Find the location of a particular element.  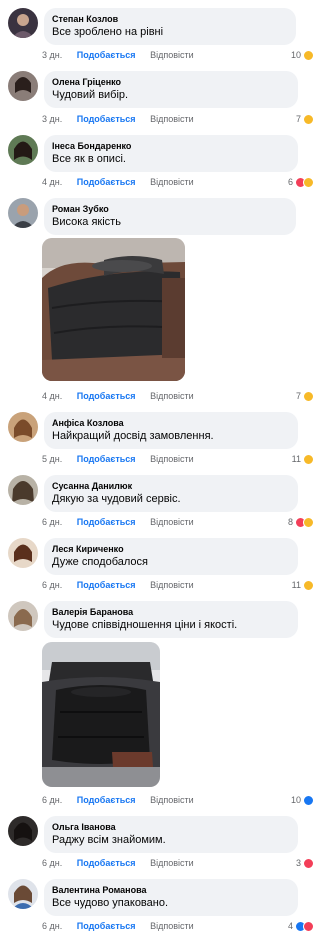

reaction-count: 3 is located at coordinates (298, 863).